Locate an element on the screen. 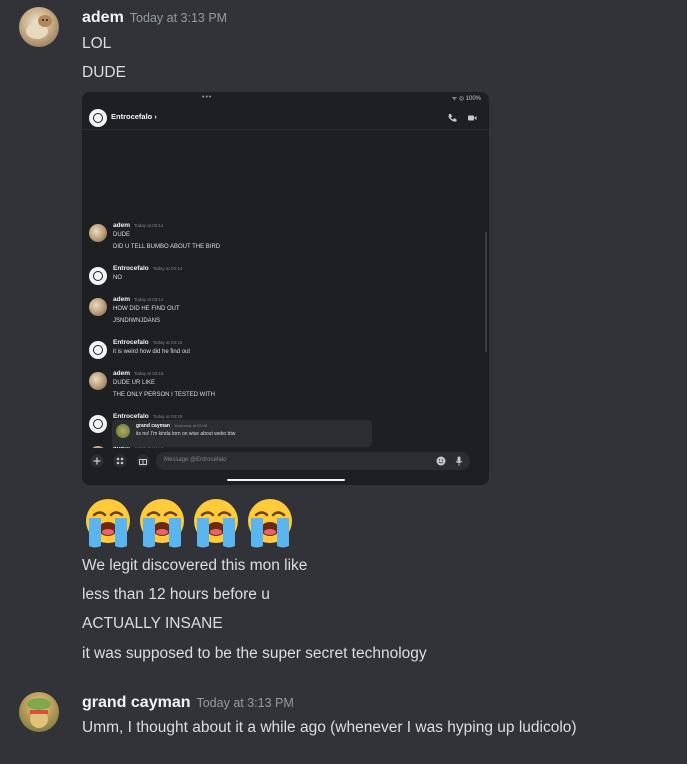 The image size is (687, 764). message-line: LOL is located at coordinates (97, 43).